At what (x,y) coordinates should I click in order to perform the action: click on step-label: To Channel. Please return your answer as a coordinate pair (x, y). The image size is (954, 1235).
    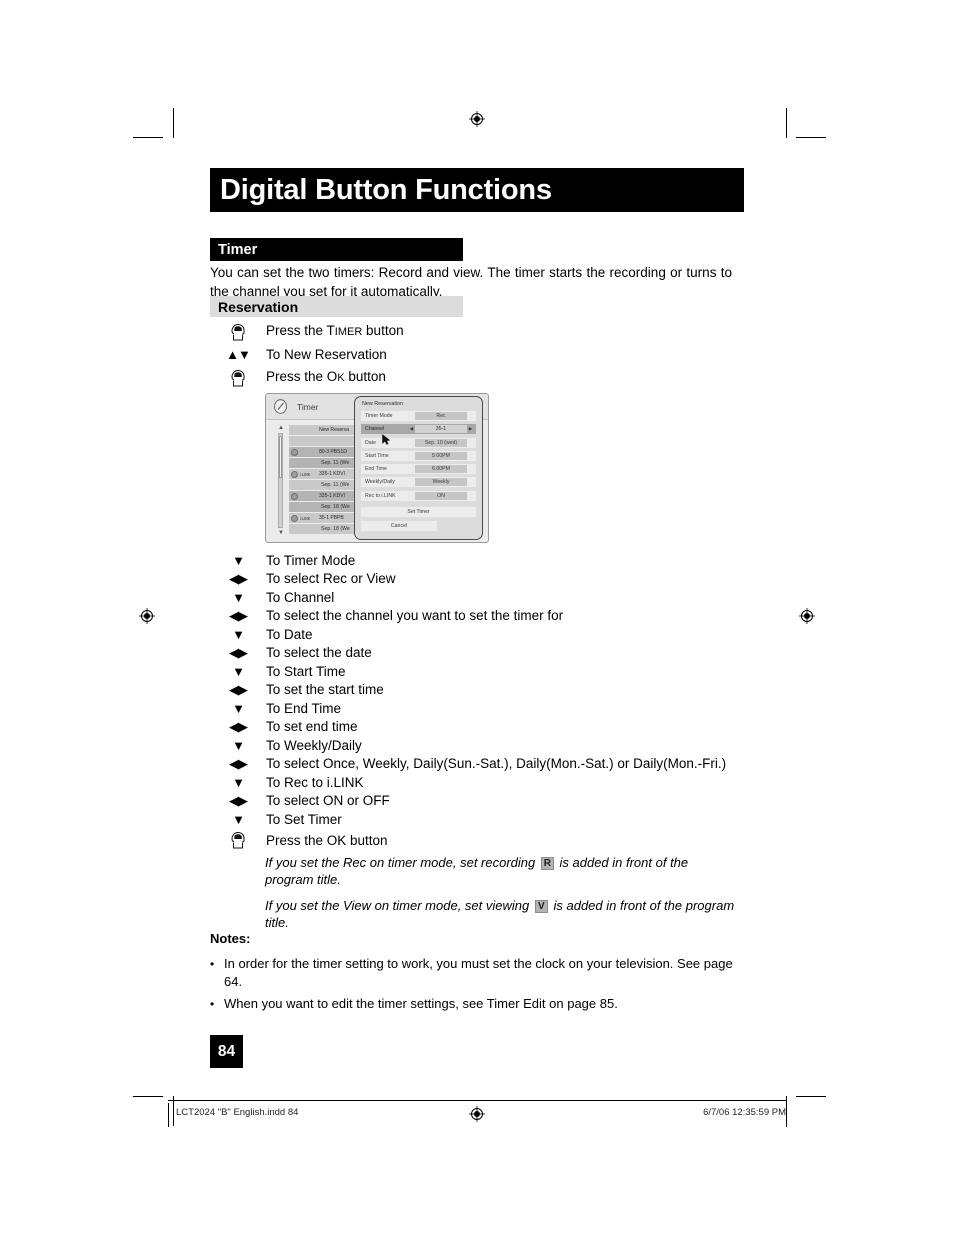
    Looking at the image, I should click on (300, 597).